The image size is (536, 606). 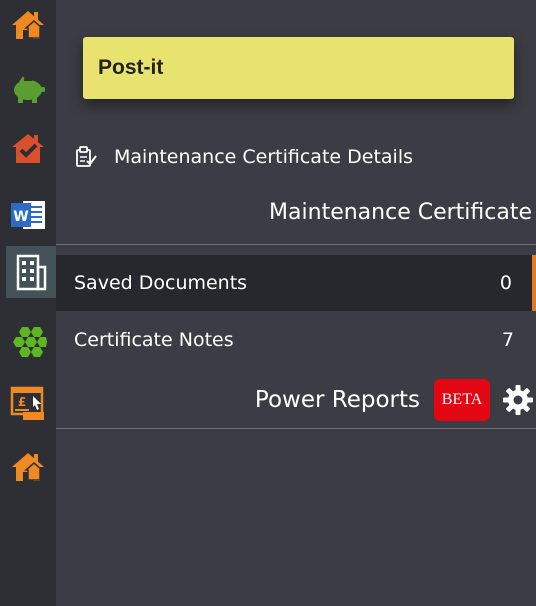 I want to click on sidebar-item-hexagons, so click(x=28, y=342).